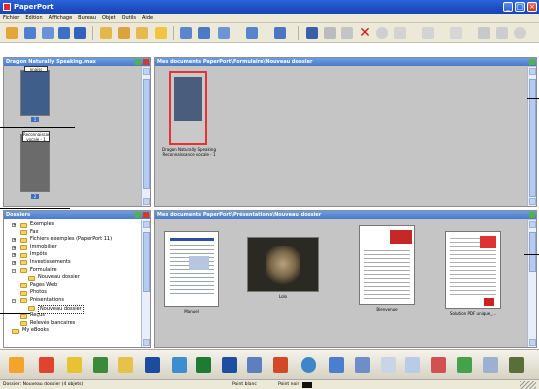 This screenshot has height=389, width=539. What do you see at coordinates (464, 365) in the screenshot?
I see `send-to-cd-icon` at bounding box center [464, 365].